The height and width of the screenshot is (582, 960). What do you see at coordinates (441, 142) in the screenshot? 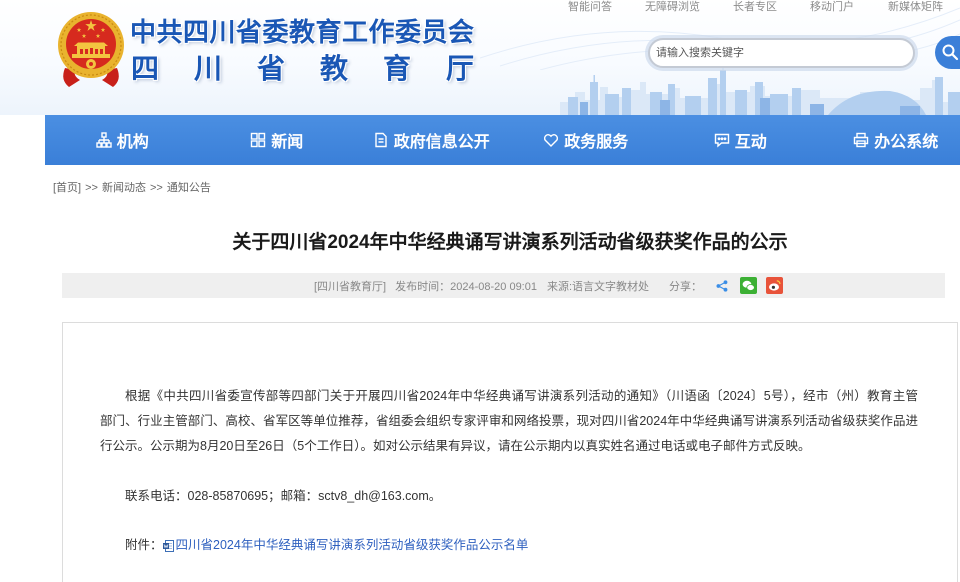
I see `nav-item-label: 政府信息公开` at bounding box center [441, 142].